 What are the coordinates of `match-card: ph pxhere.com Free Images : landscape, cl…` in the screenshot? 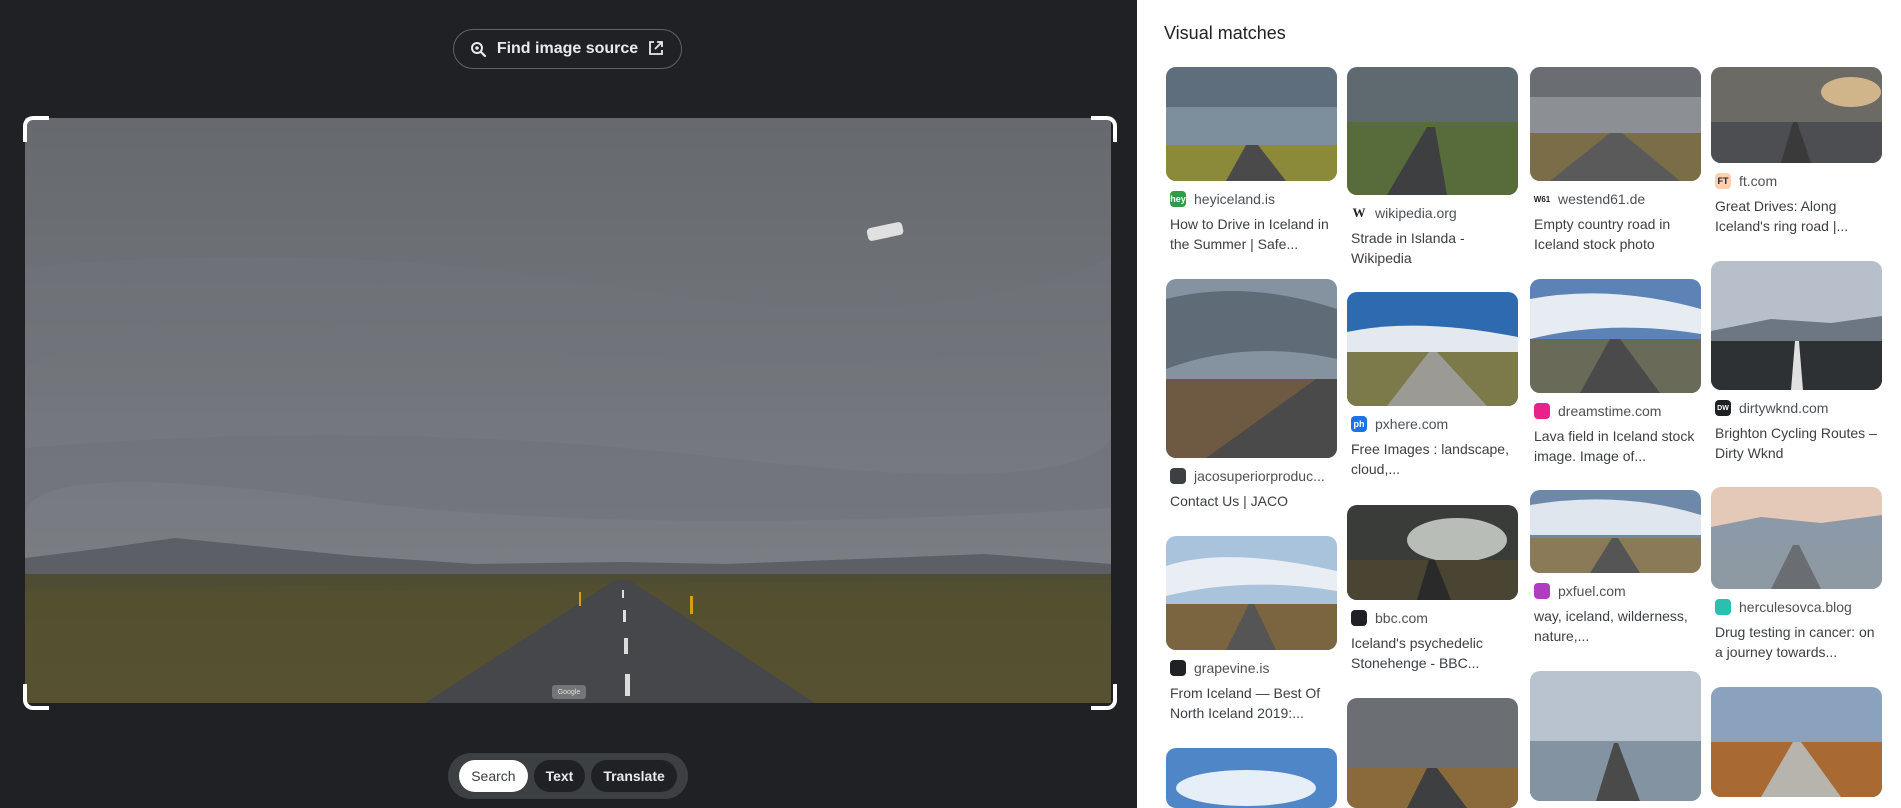 It's located at (1432, 385).